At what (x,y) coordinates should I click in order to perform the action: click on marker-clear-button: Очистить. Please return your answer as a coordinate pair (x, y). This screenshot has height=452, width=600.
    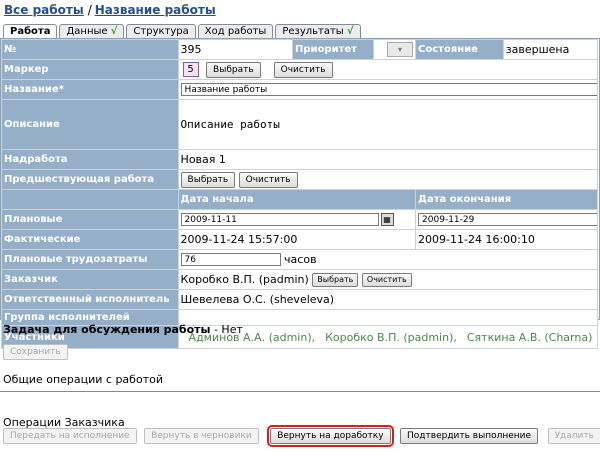
    Looking at the image, I should click on (303, 69).